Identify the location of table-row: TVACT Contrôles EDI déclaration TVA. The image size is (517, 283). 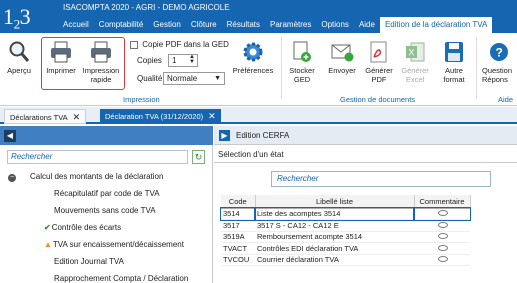
(345, 248).